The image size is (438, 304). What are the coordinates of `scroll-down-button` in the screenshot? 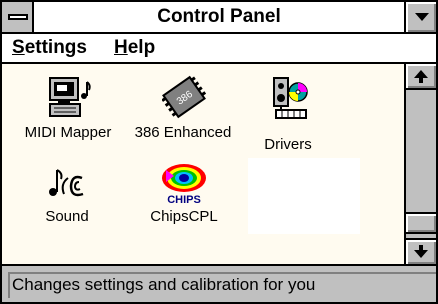 It's located at (421, 251).